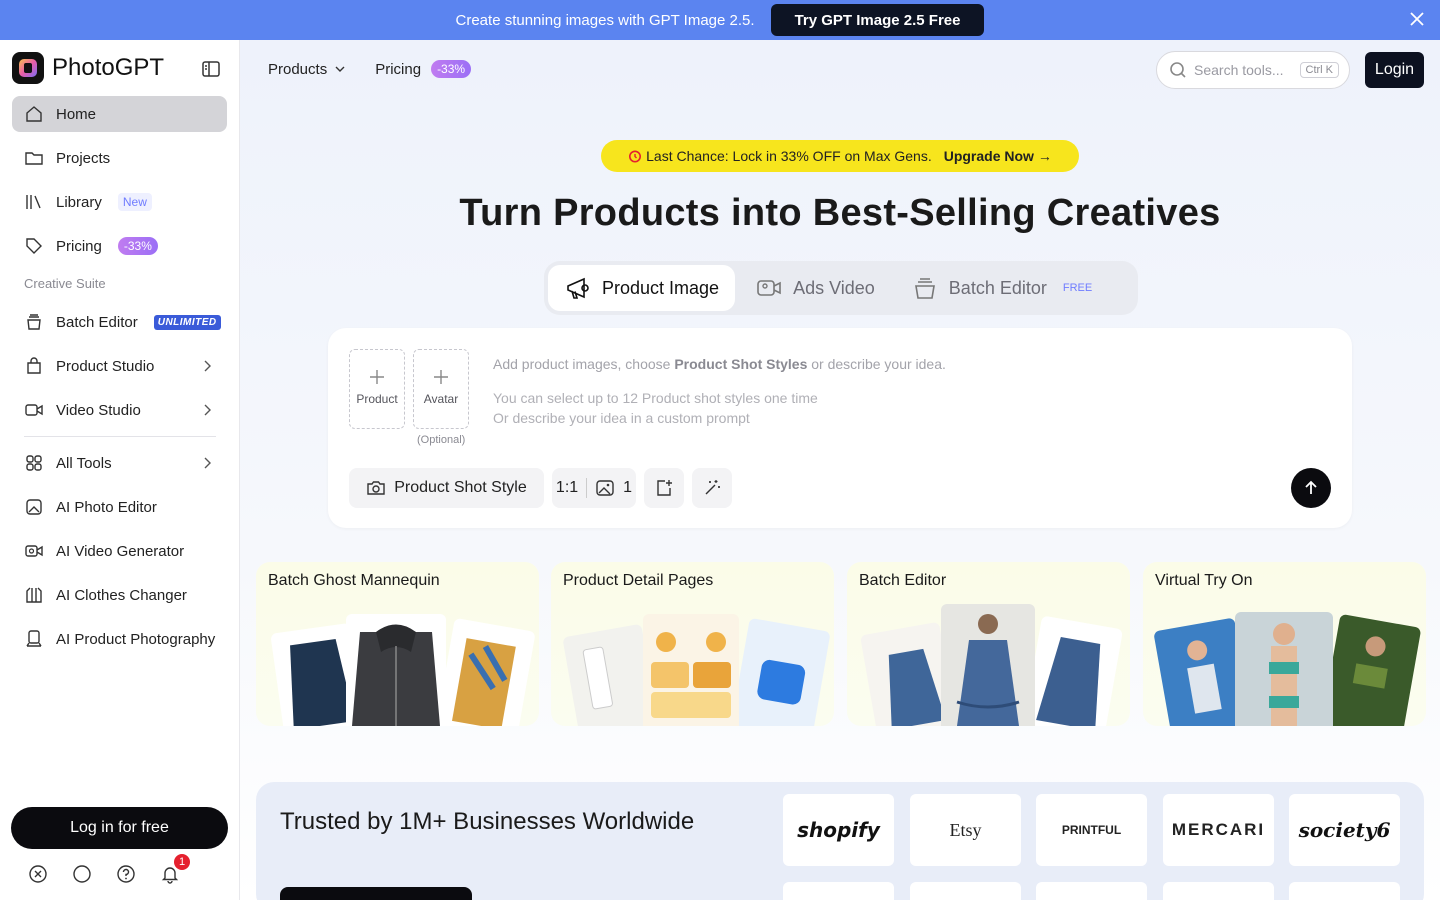  Describe the element at coordinates (119, 158) in the screenshot. I see `sidebar-item-projects: Projects` at that location.